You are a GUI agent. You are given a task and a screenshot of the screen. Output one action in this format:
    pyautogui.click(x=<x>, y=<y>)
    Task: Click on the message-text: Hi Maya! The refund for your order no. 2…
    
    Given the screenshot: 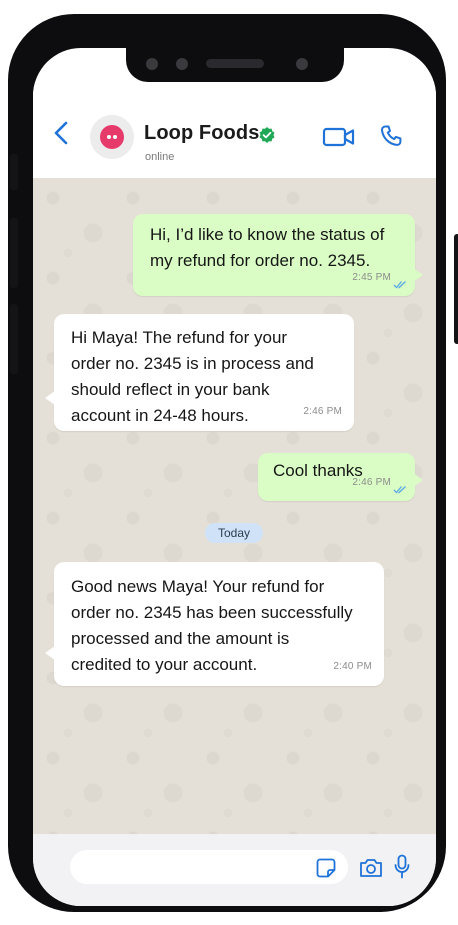 What is the action you would take?
    pyautogui.click(x=192, y=376)
    